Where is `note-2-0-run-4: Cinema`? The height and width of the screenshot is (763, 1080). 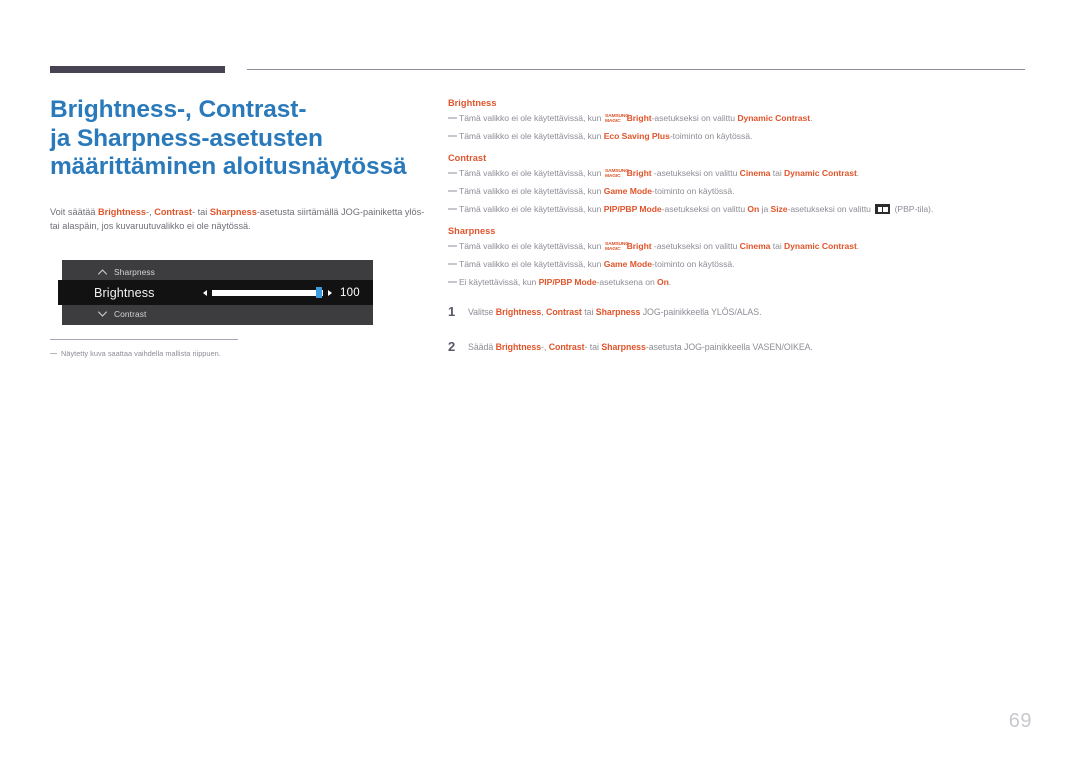
note-2-0-run-4: Cinema is located at coordinates (755, 246).